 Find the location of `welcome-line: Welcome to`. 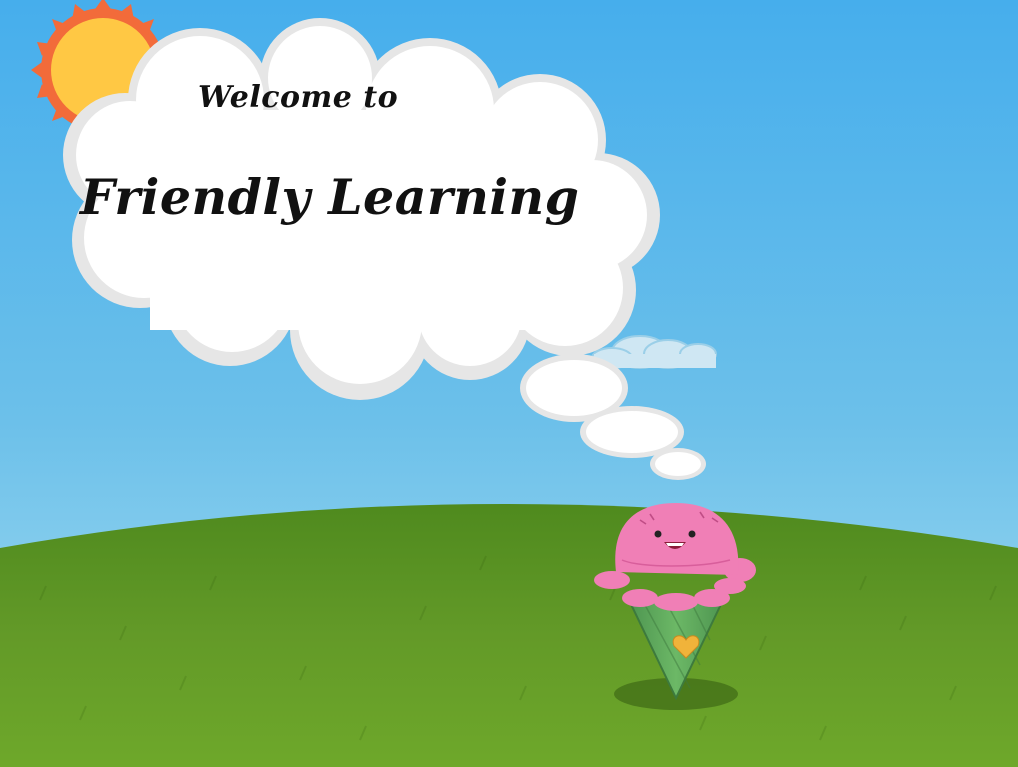

welcome-line: Welcome to is located at coordinates (298, 97).